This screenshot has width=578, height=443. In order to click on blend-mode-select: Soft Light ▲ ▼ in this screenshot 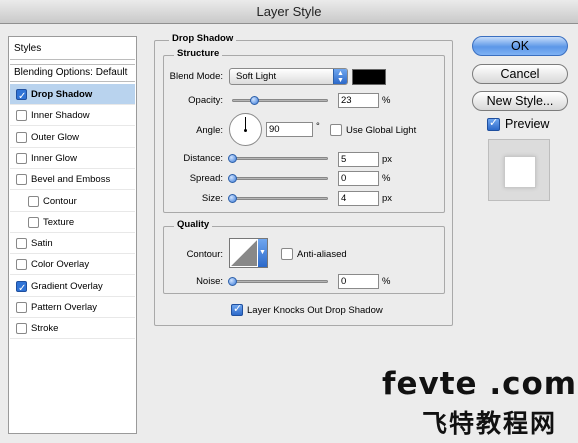, I will do `click(288, 76)`.